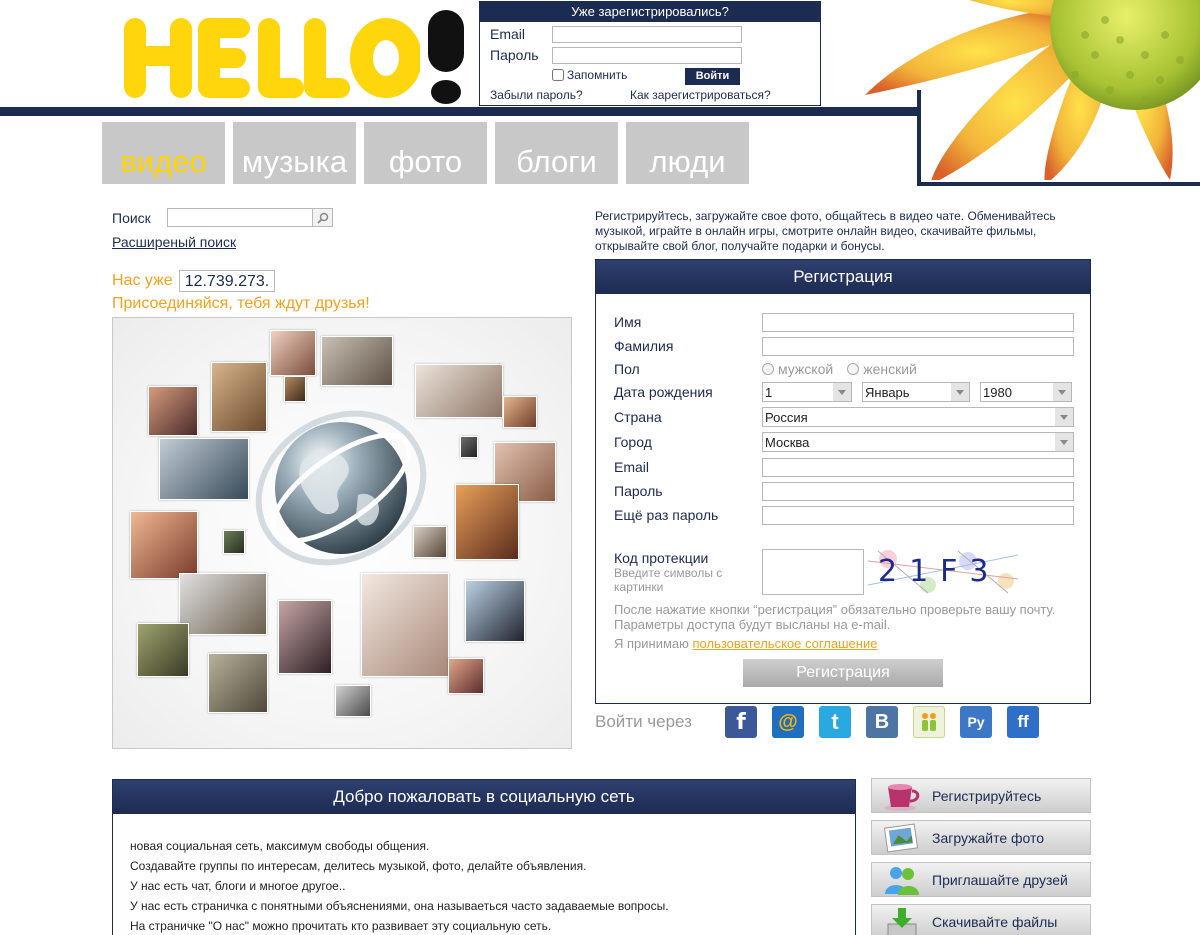  Describe the element at coordinates (628, 322) in the screenshot. I see `name-label: Имя` at that location.